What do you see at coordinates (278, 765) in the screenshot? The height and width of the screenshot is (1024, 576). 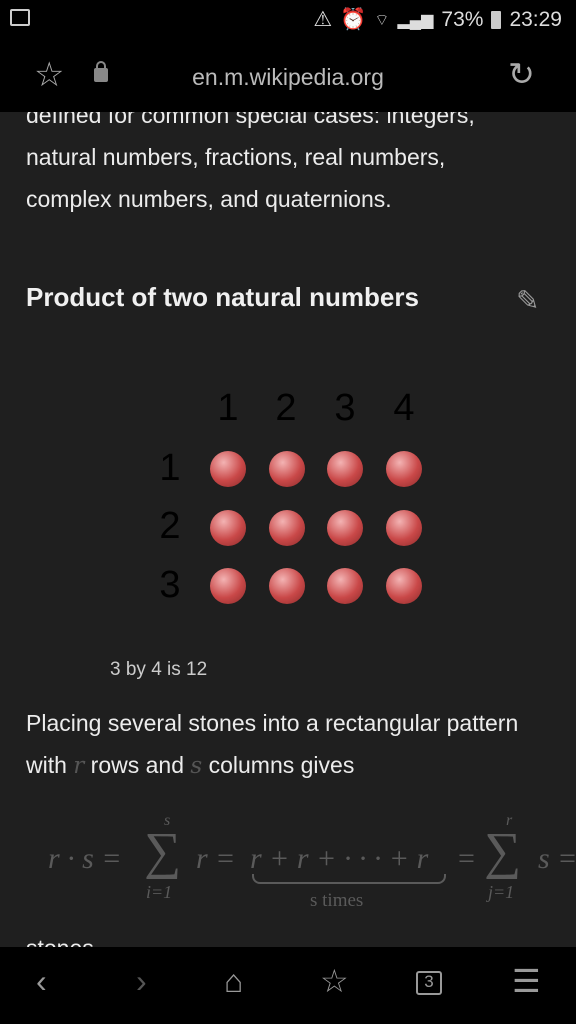 I see `text: columns gives` at bounding box center [278, 765].